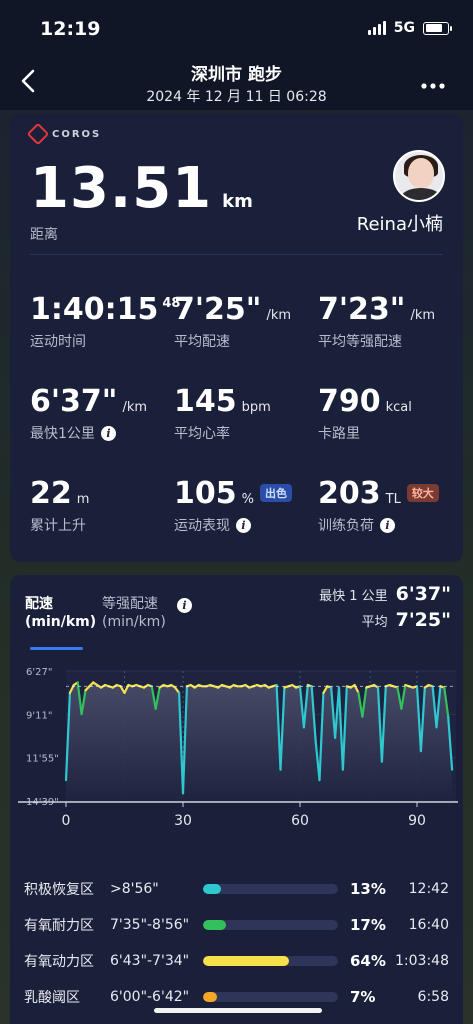 The width and height of the screenshot is (473, 1024). Describe the element at coordinates (205, 401) in the screenshot. I see `stat-value: 145` at that location.